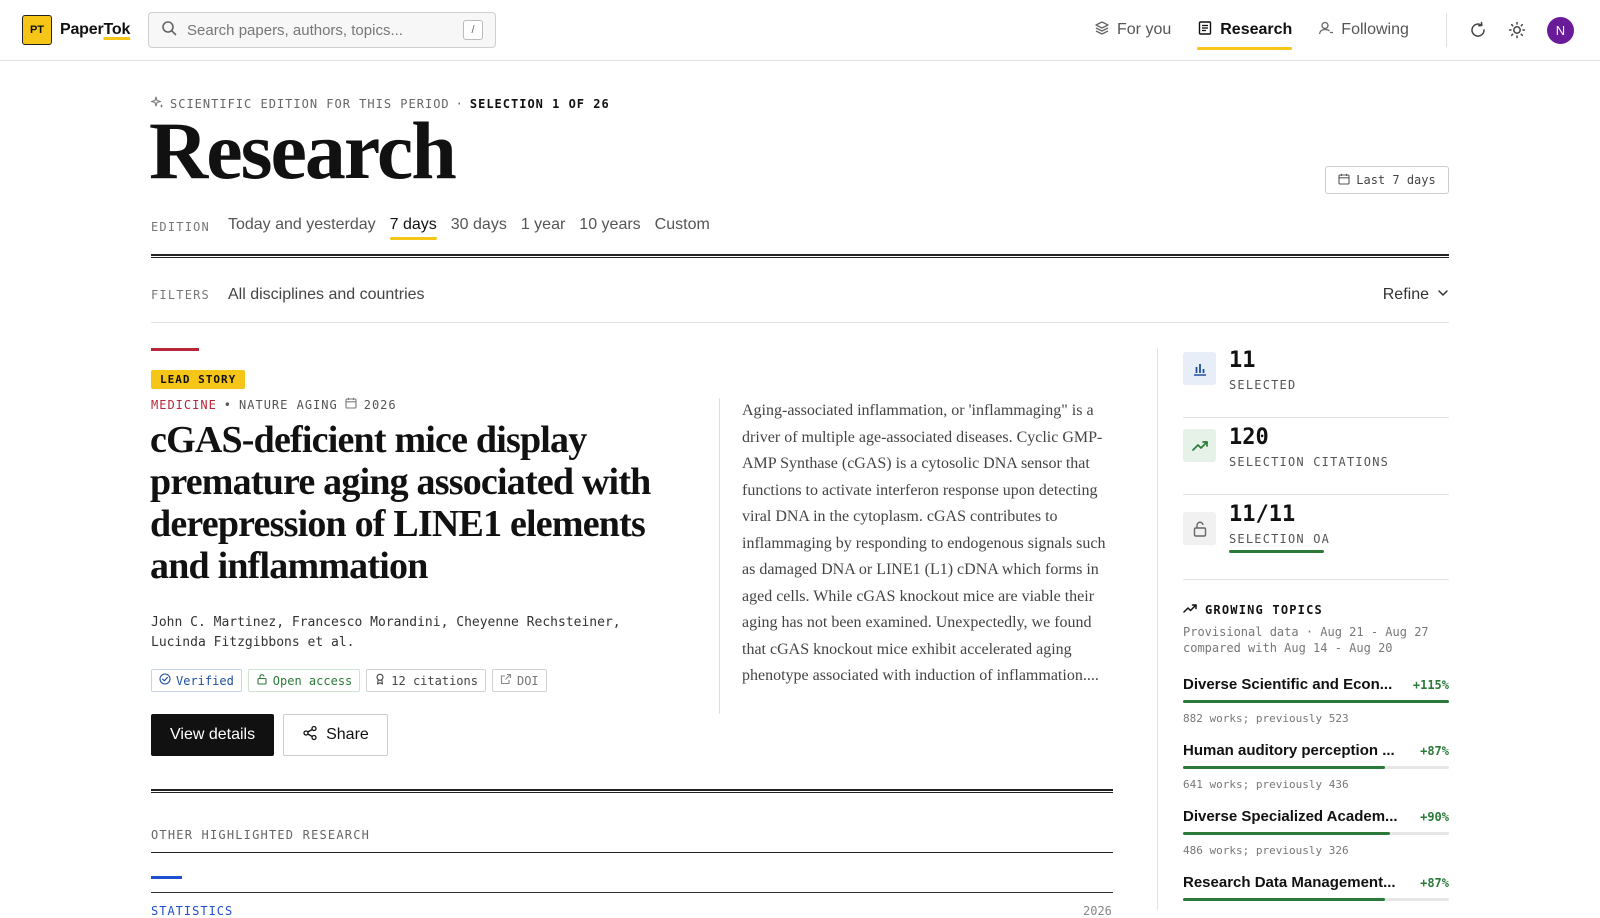  I want to click on chevron-down-icon, so click(1443, 295).